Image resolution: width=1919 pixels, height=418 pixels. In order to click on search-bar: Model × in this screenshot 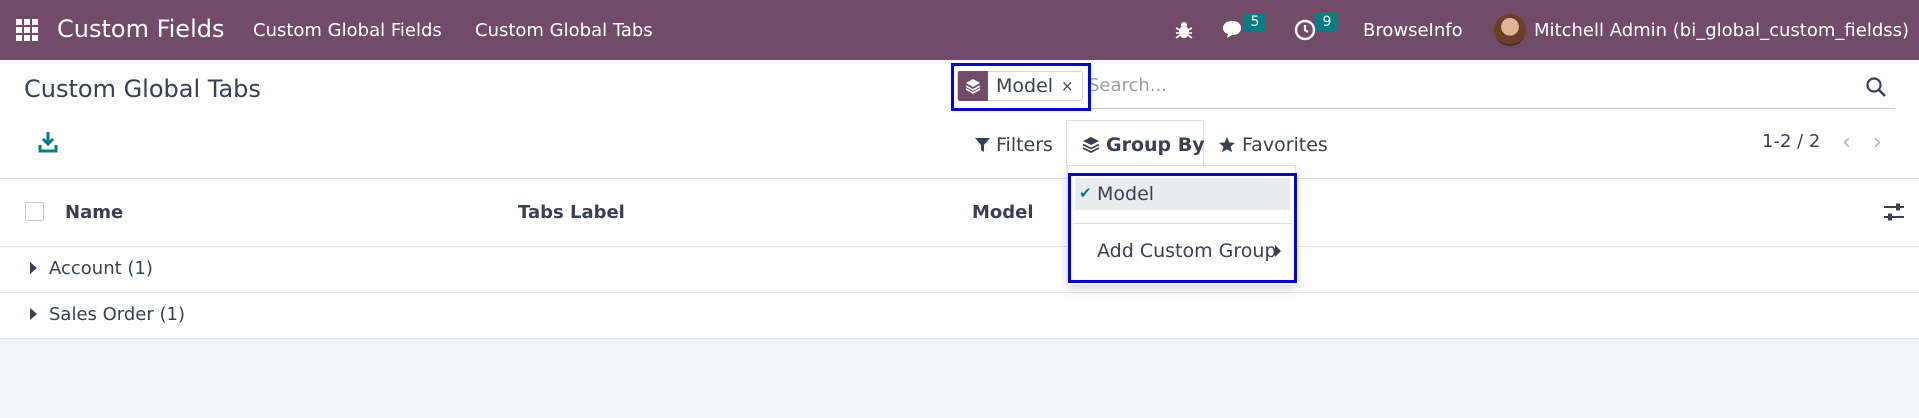, I will do `click(1423, 87)`.